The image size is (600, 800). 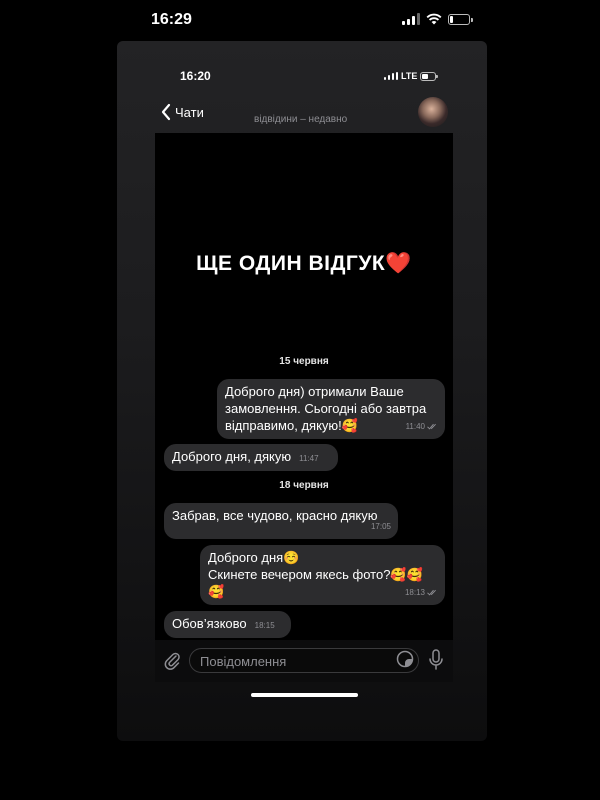 I want to click on message-time: 18:15, so click(x=264, y=625).